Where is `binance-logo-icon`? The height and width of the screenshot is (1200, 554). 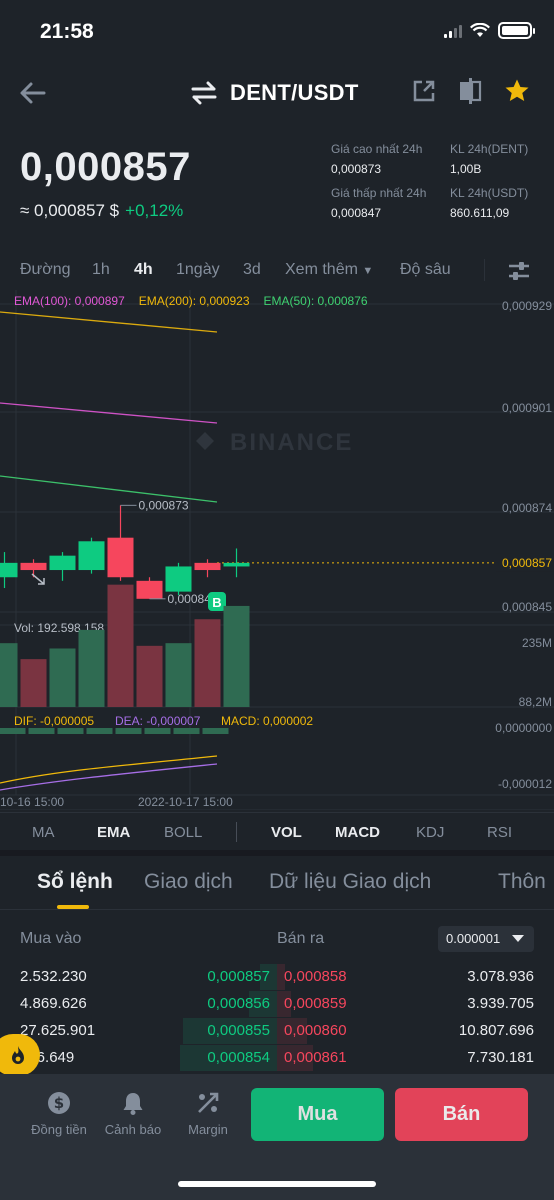
binance-logo-icon is located at coordinates (205, 441).